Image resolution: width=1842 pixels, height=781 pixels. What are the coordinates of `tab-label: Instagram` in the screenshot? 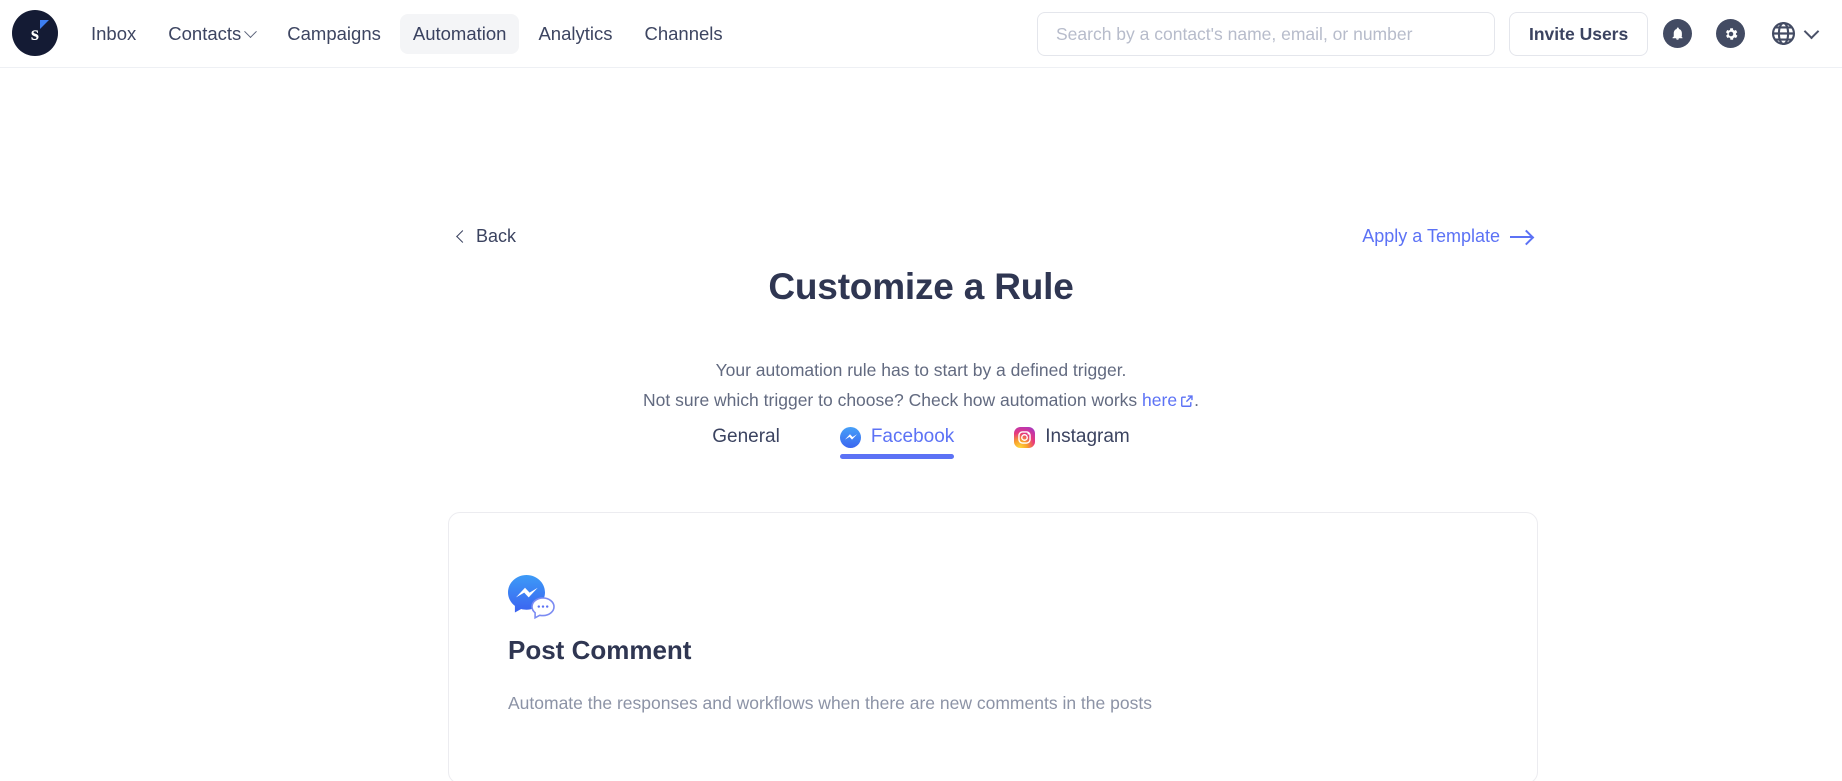 It's located at (1087, 436).